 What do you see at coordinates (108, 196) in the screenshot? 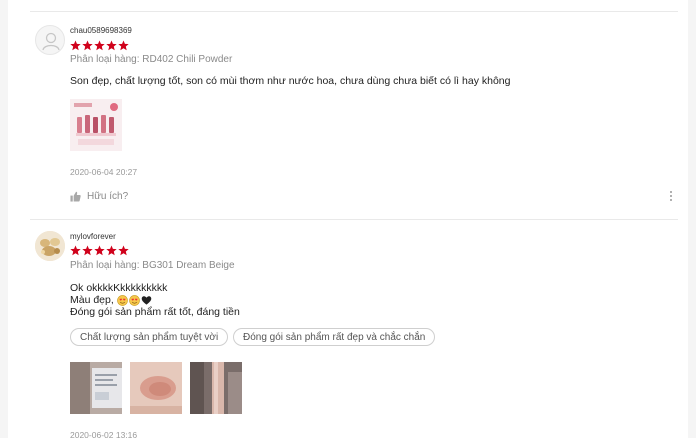
I see `helpful-label: Hữu ích?` at bounding box center [108, 196].